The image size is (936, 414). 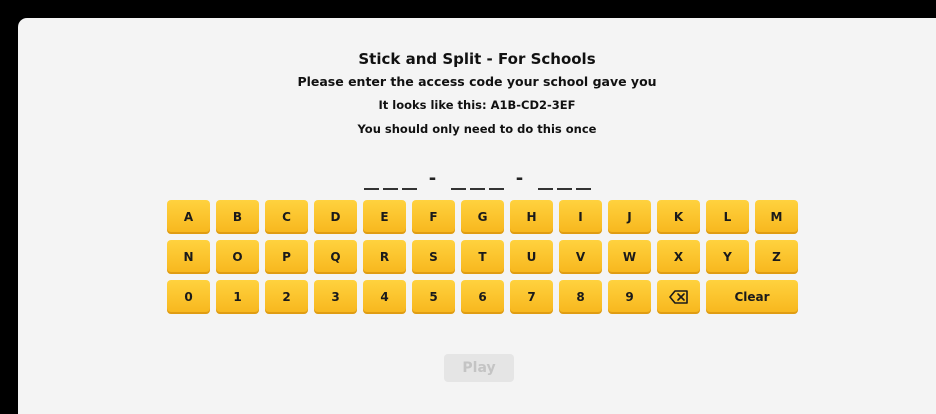 What do you see at coordinates (477, 129) in the screenshot?
I see `note-text: You should only need to do this once` at bounding box center [477, 129].